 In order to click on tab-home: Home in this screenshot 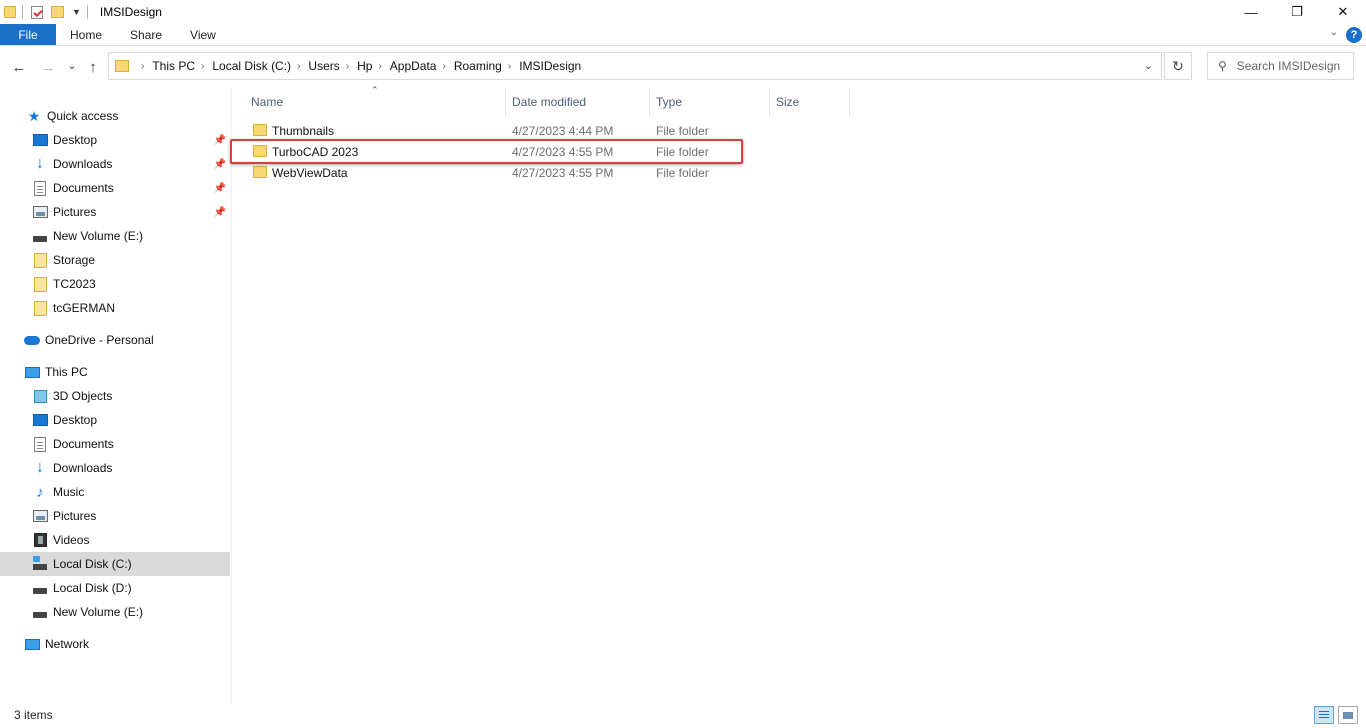, I will do `click(86, 34)`.